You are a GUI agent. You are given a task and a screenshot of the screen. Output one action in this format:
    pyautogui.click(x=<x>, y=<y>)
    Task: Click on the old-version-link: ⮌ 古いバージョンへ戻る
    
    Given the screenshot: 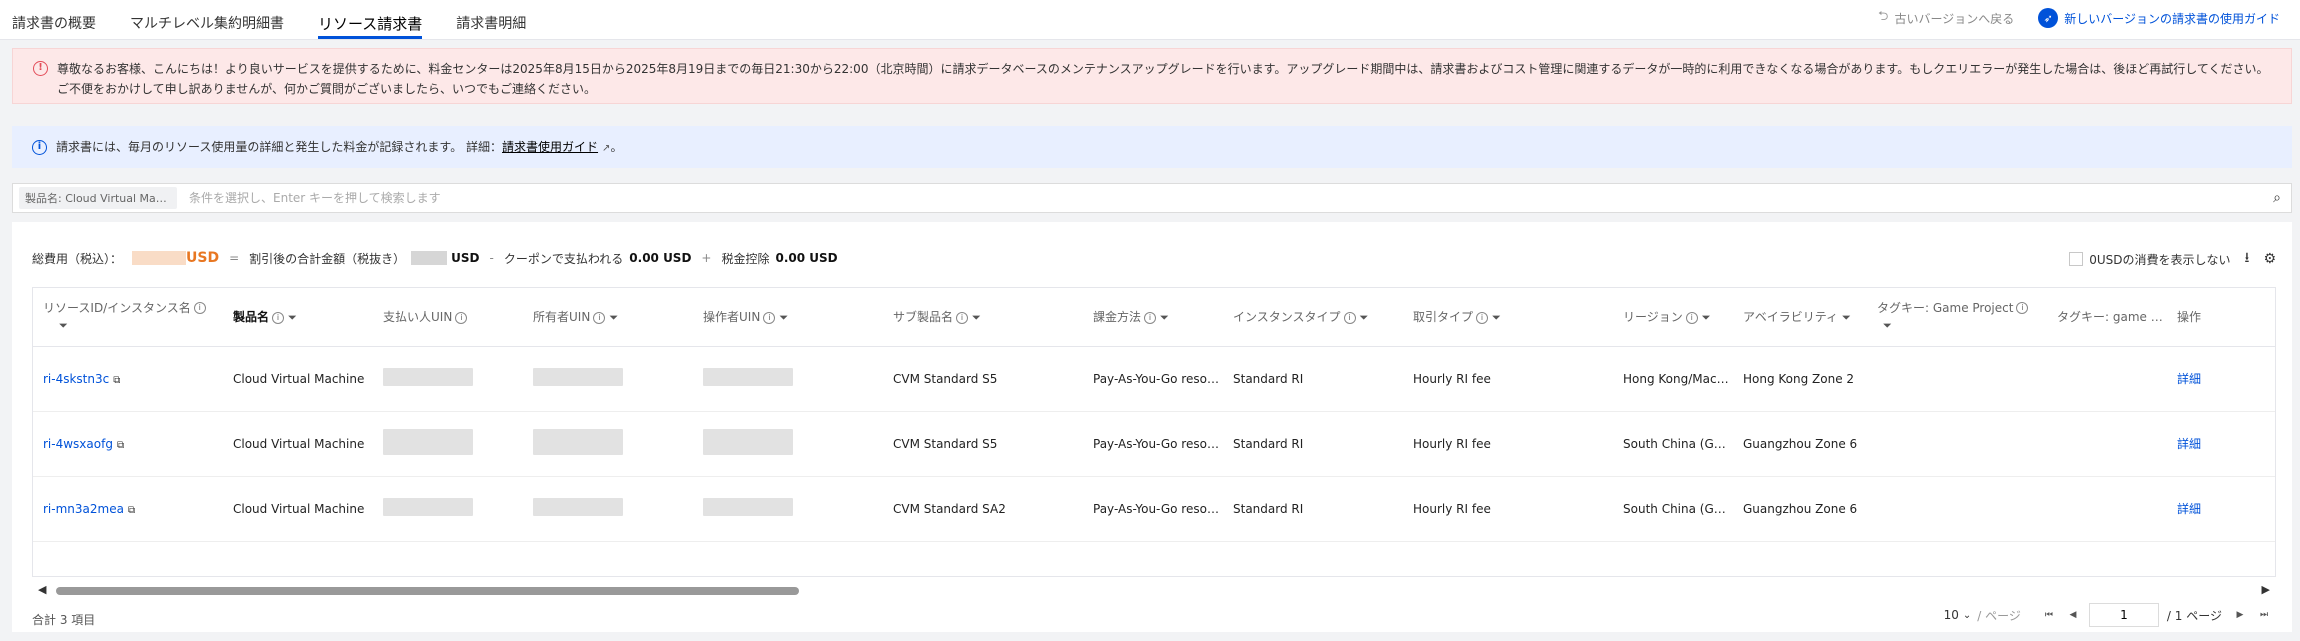 What is the action you would take?
    pyautogui.click(x=1946, y=18)
    